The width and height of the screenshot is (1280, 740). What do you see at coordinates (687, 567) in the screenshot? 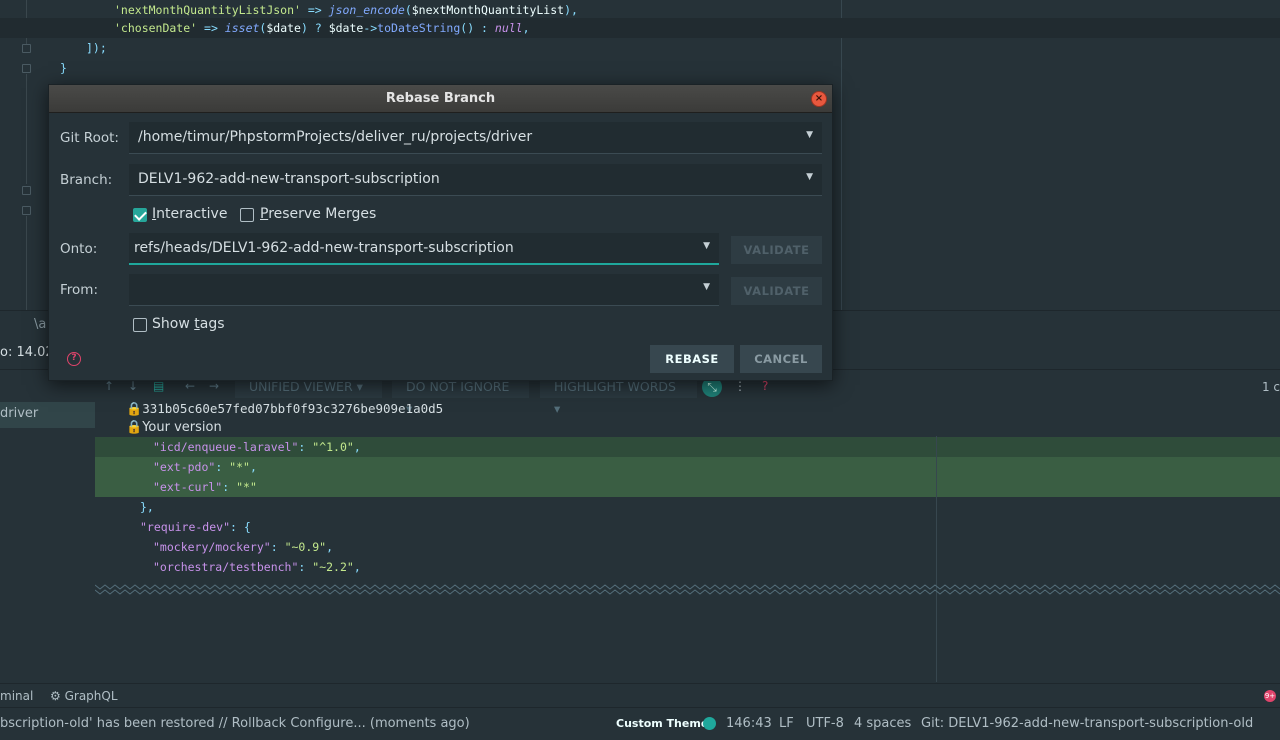
I see `diff-line: "orchestra/testbench": "~2.2",` at bounding box center [687, 567].